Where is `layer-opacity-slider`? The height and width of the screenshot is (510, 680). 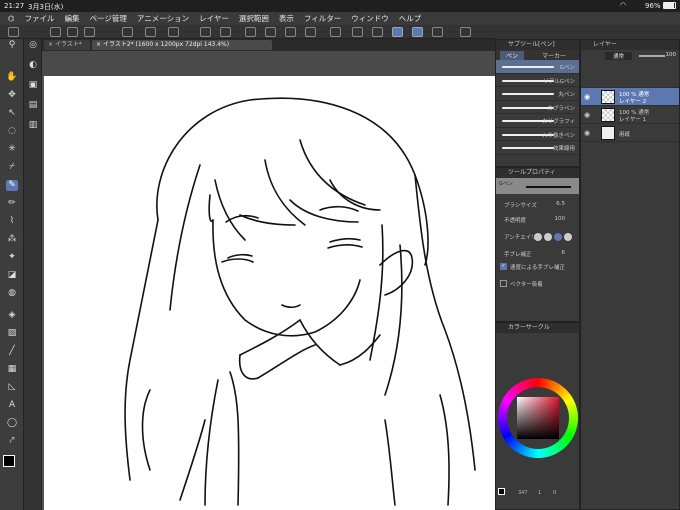
layer-opacity-slider is located at coordinates (652, 56).